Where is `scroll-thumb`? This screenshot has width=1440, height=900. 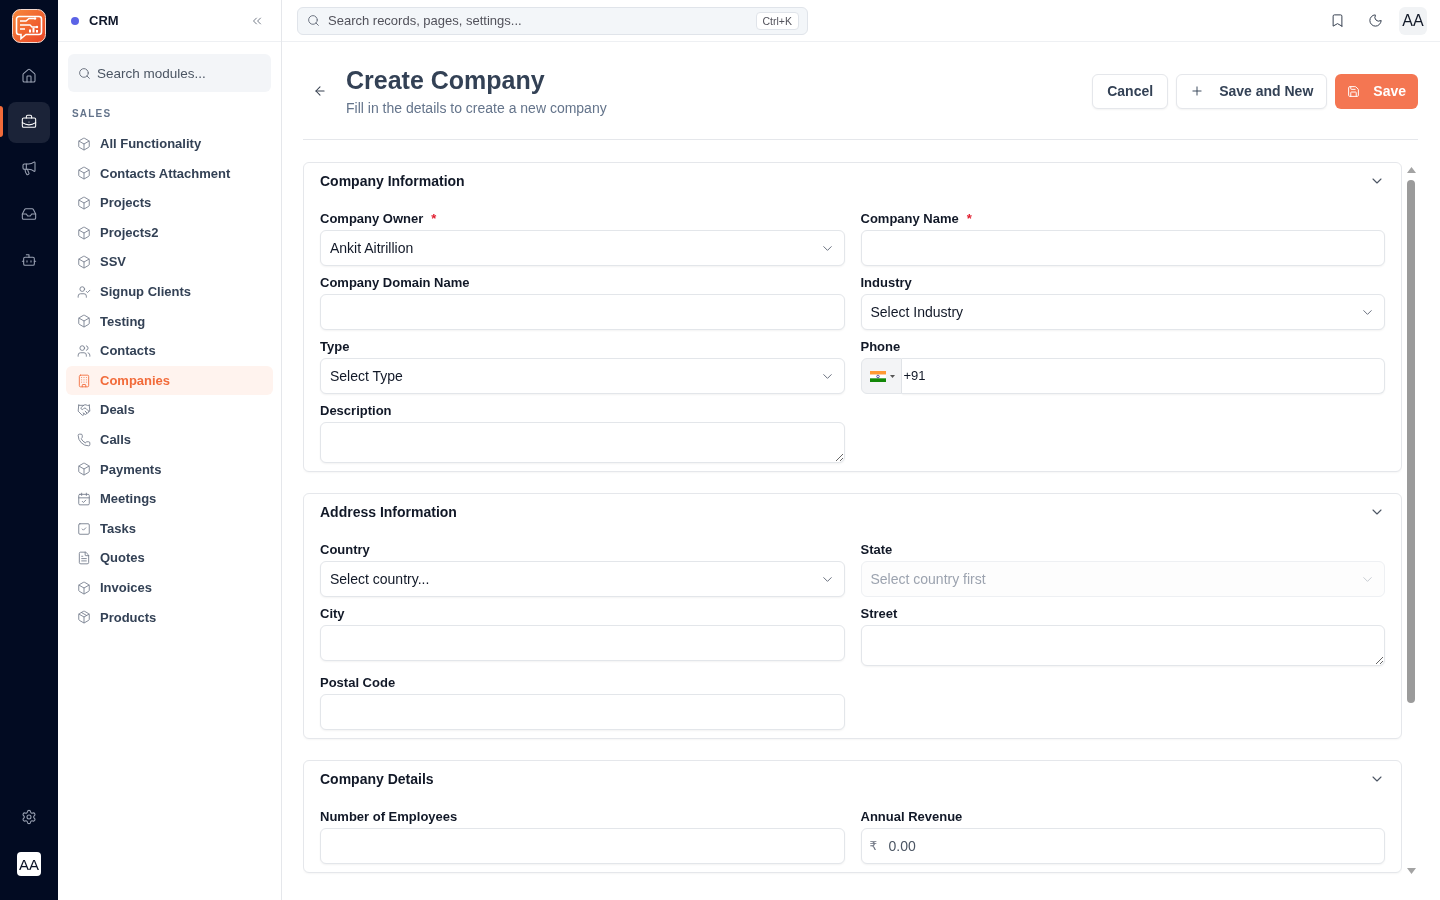 scroll-thumb is located at coordinates (1411, 441).